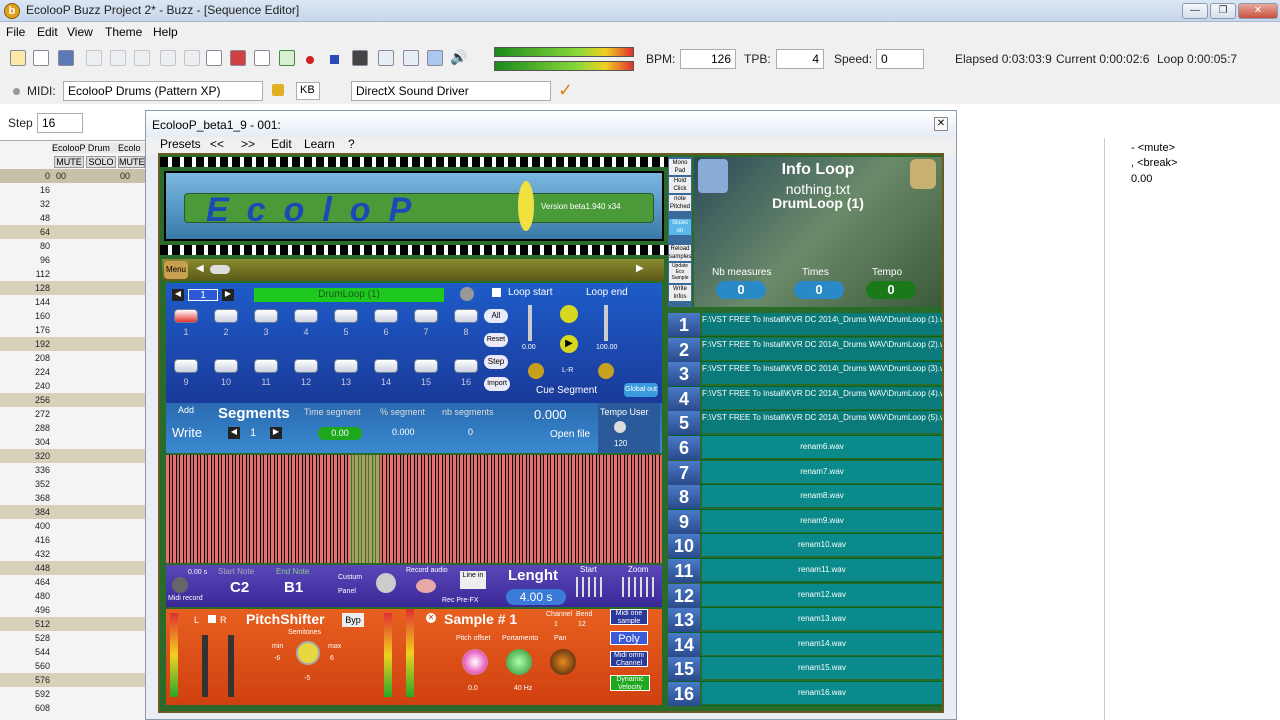  I want to click on sample-slot: 14 renam14.wav, so click(805, 645).